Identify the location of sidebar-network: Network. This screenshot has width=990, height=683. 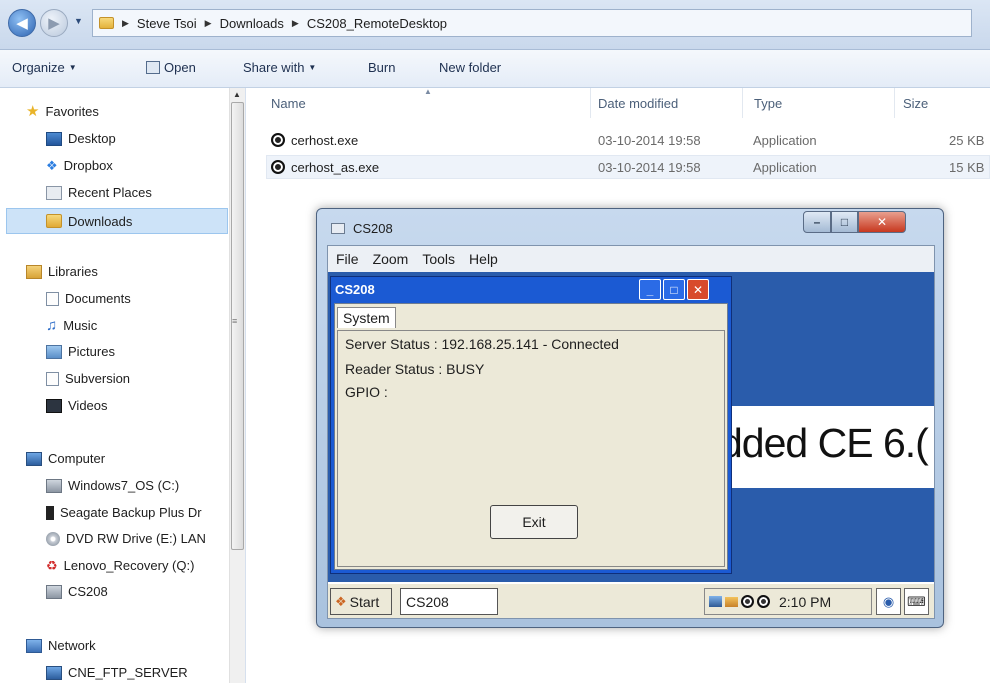
(61, 645).